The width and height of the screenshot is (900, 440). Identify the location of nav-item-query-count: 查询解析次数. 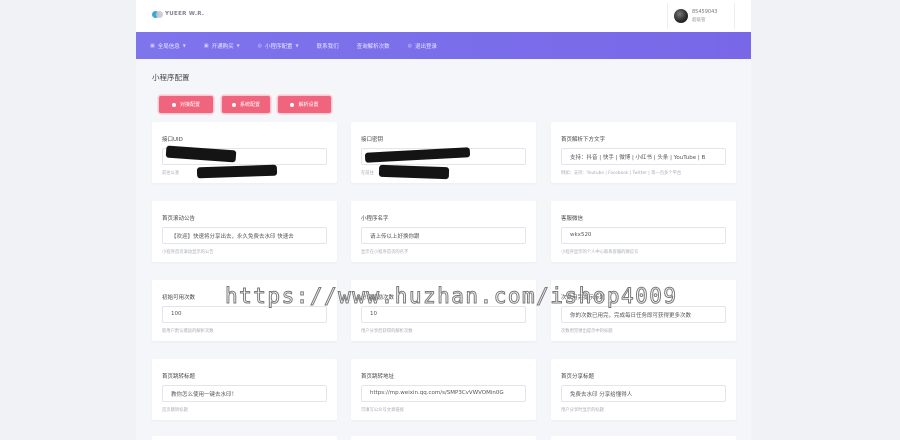
(373, 46).